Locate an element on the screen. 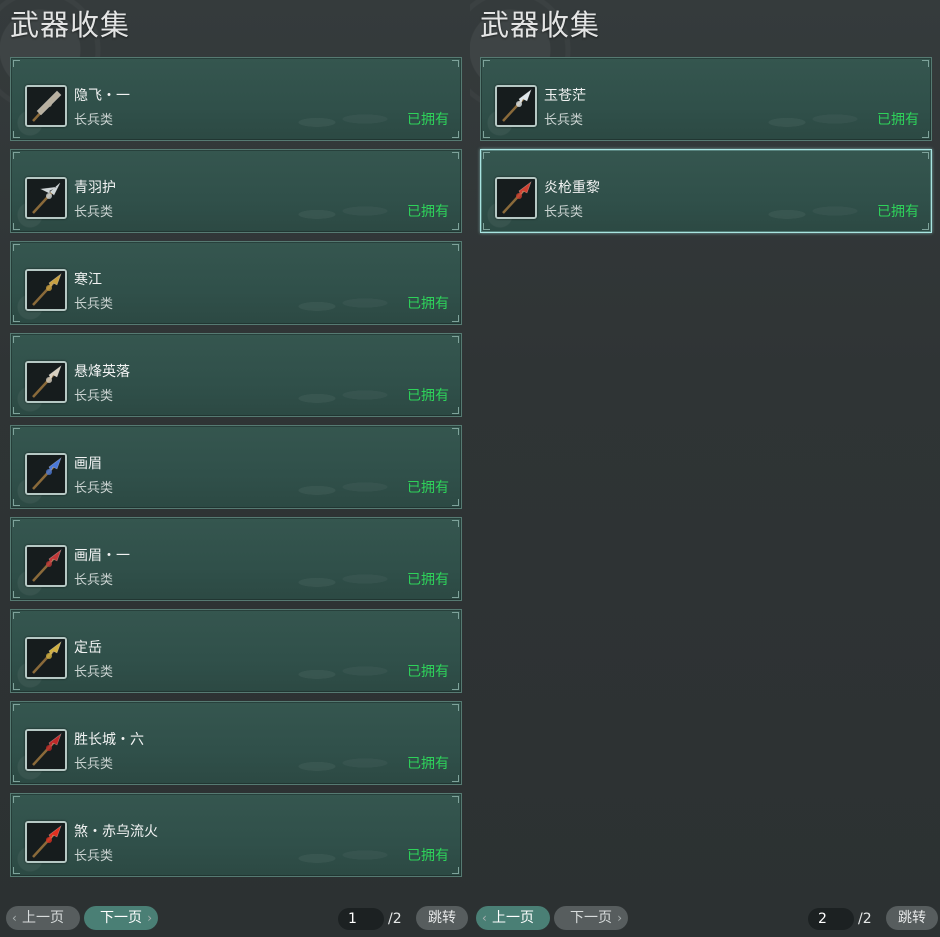  weapon-name: 寒江 is located at coordinates (88, 280).